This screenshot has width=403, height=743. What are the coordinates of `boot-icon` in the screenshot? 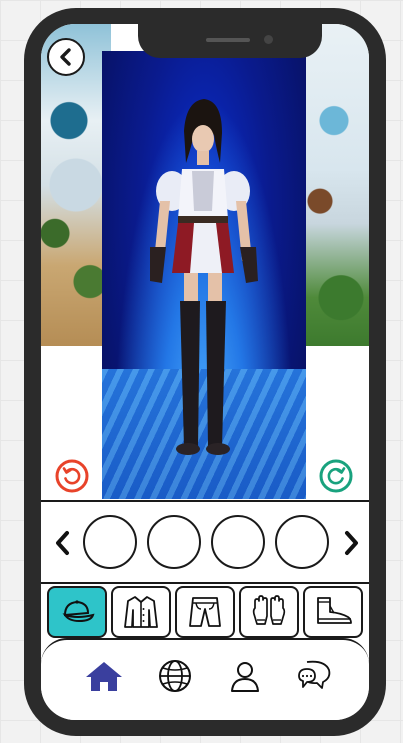 It's located at (334, 610).